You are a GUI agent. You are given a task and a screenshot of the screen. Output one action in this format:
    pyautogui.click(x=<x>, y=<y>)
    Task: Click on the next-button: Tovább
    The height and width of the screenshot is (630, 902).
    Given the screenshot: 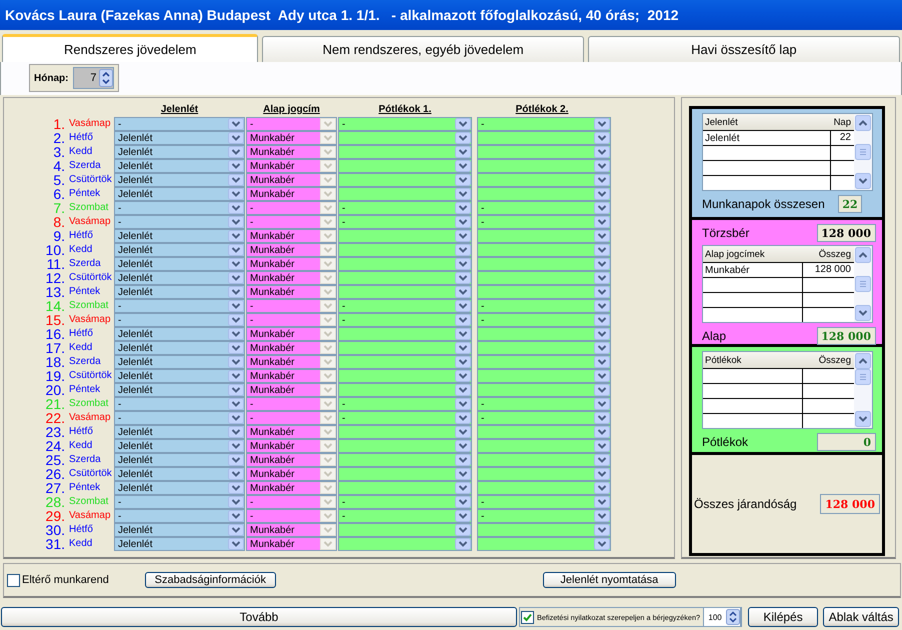 What is the action you would take?
    pyautogui.click(x=259, y=617)
    